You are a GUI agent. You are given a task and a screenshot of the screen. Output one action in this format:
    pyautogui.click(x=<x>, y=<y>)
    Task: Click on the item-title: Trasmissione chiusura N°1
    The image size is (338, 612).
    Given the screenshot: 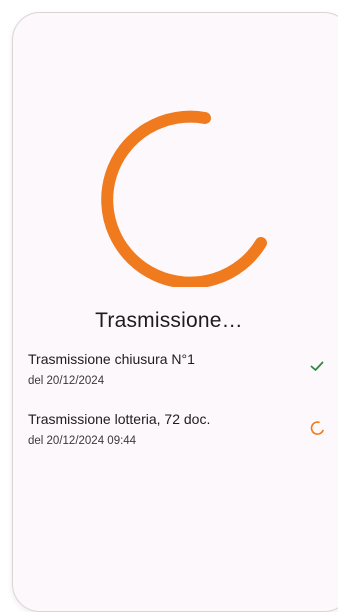 What is the action you would take?
    pyautogui.click(x=111, y=359)
    